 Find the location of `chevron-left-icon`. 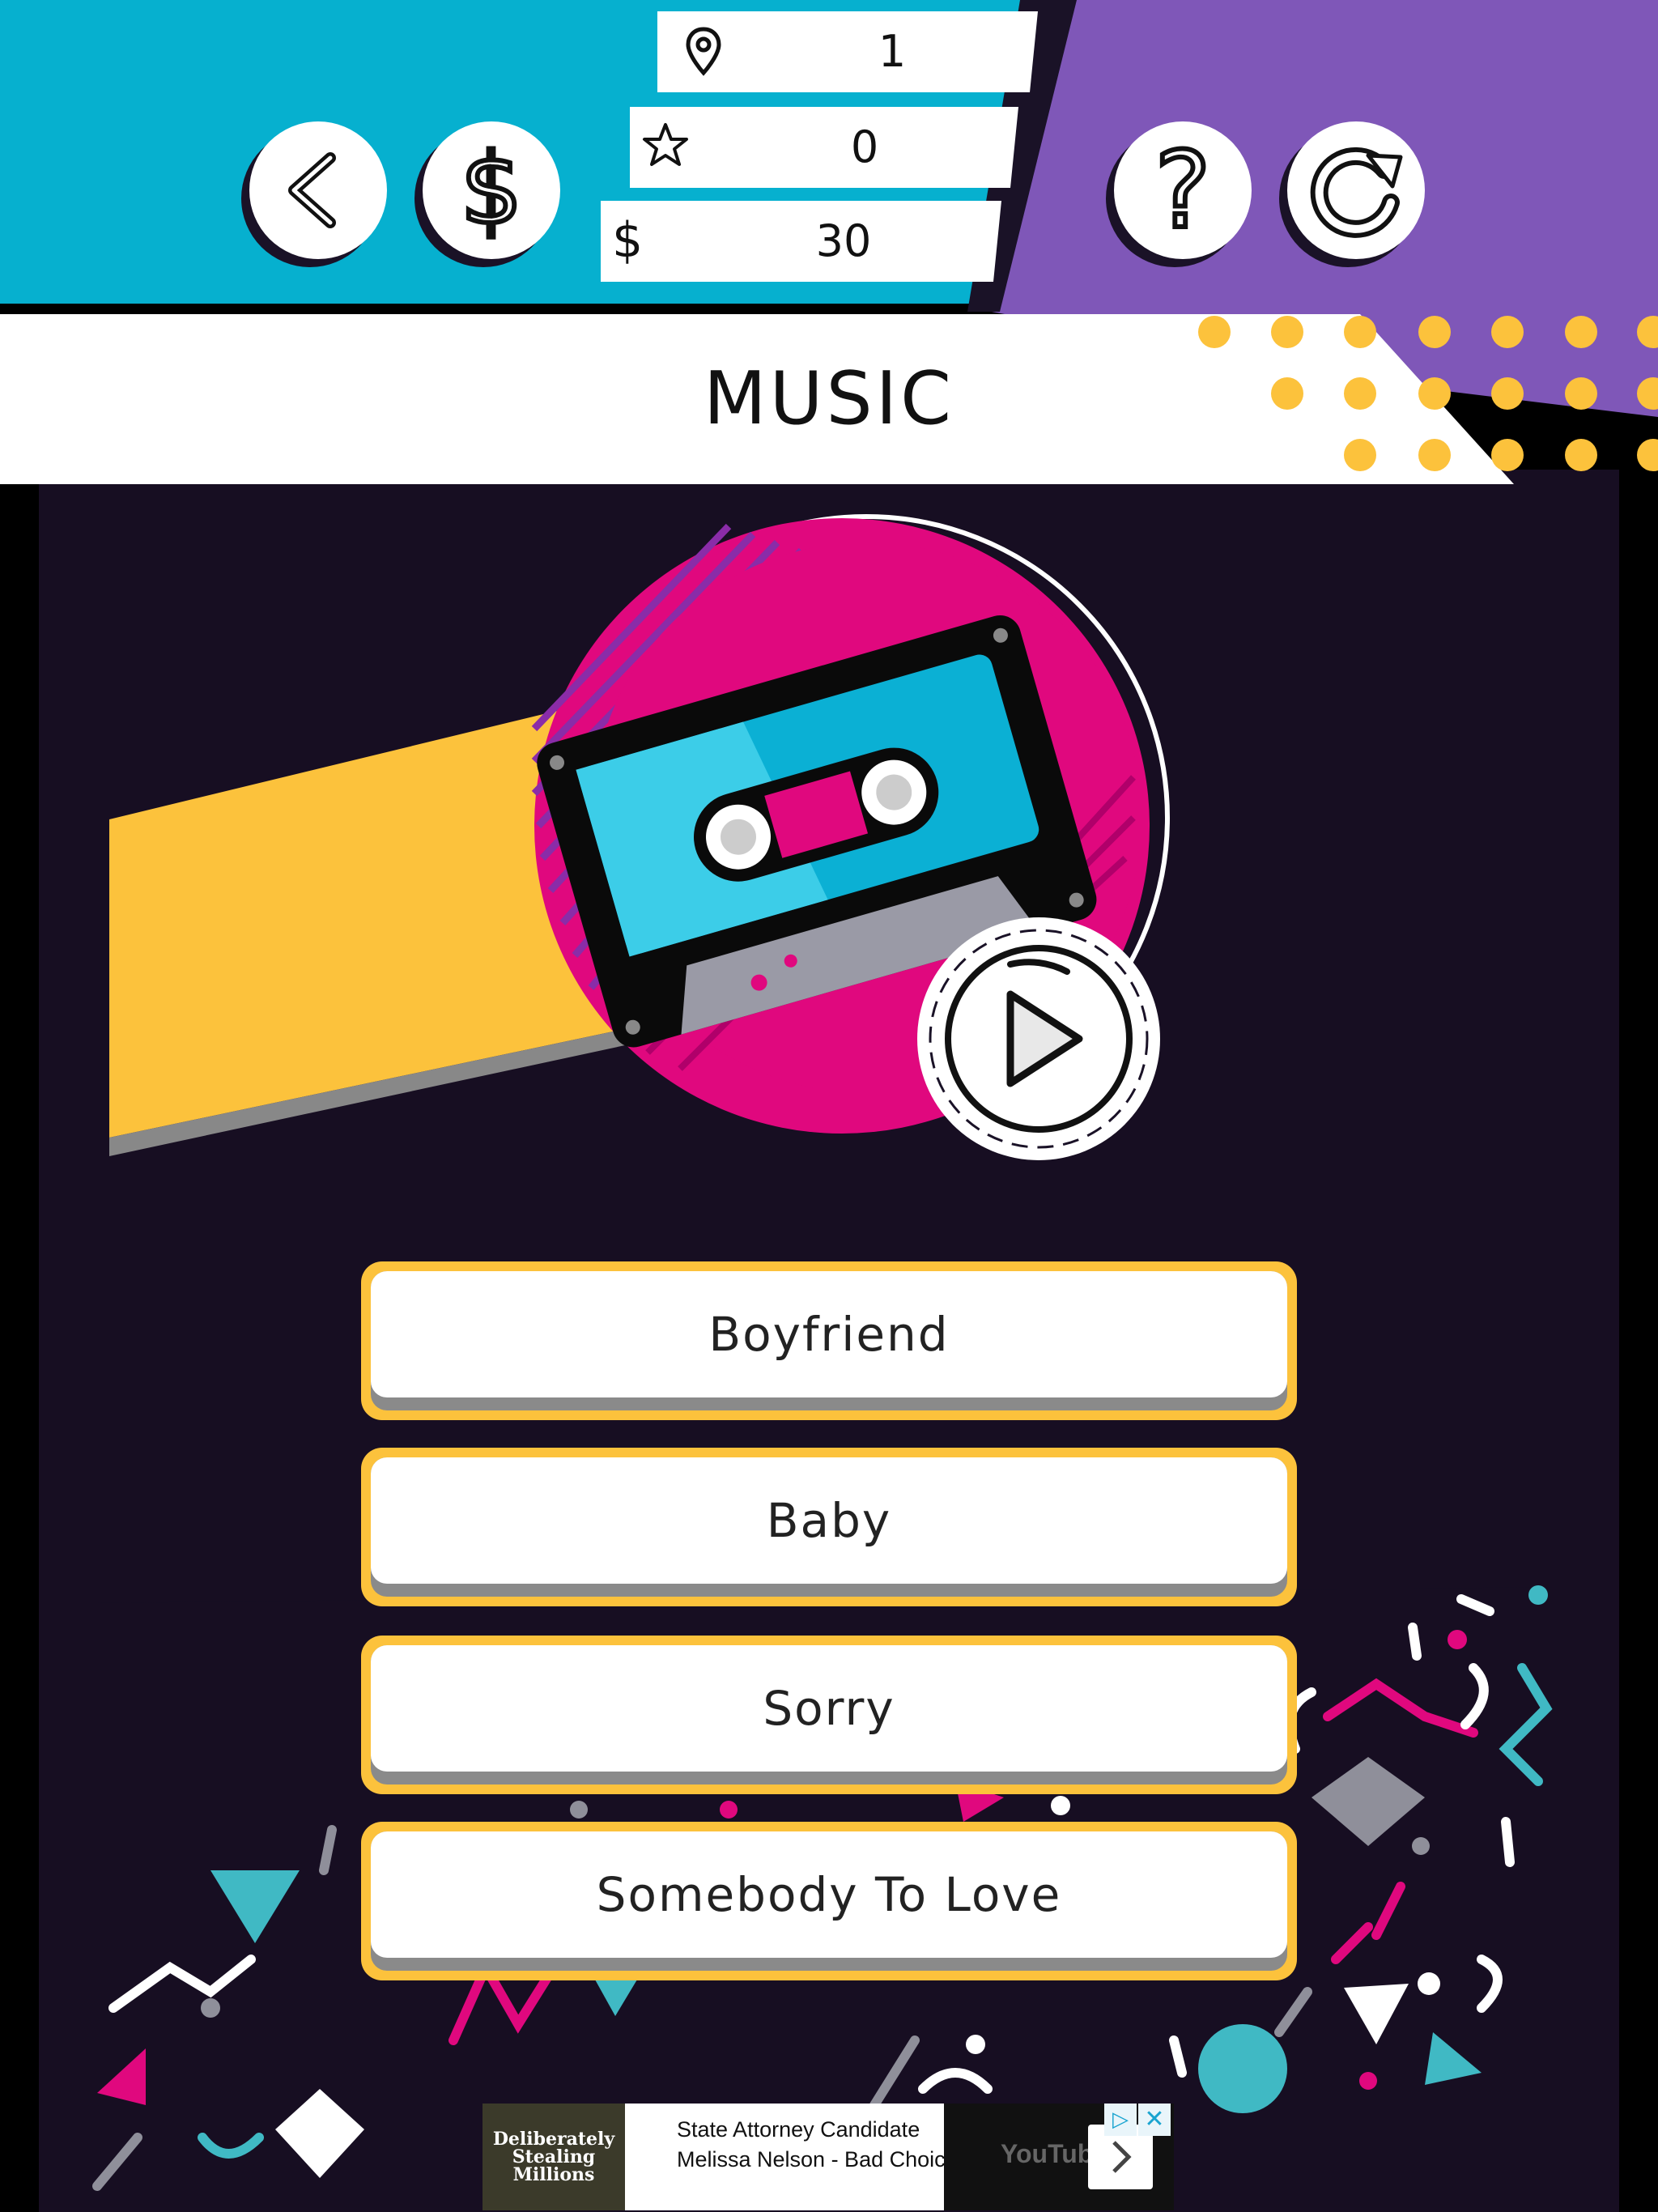

chevron-left-icon is located at coordinates (312, 190).